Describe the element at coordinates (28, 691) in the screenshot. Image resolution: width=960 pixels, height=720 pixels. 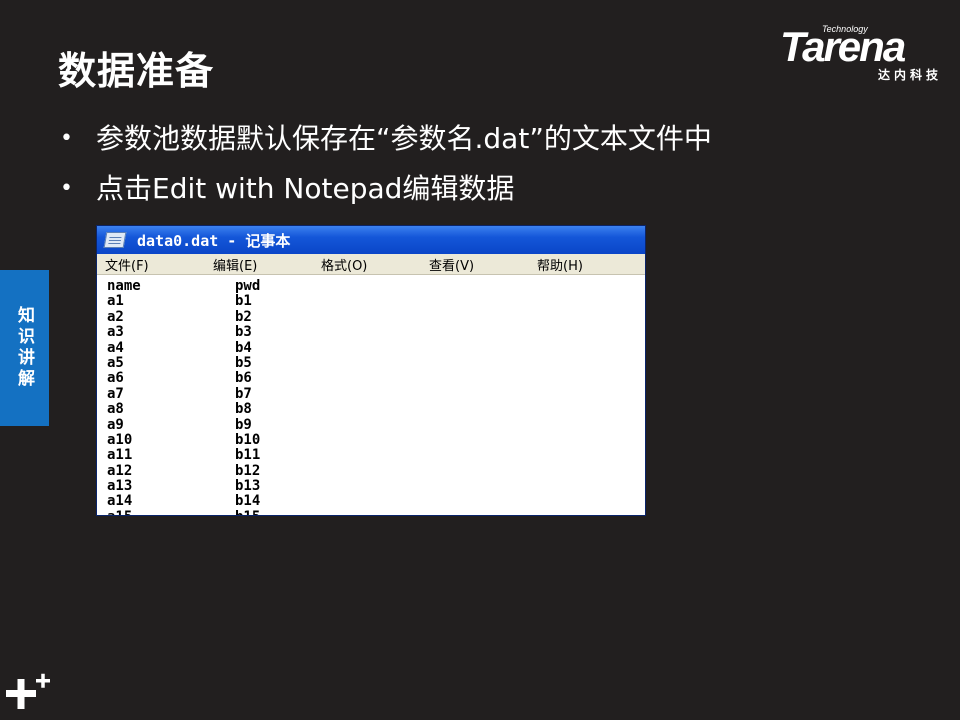
I see `plus-icon` at that location.